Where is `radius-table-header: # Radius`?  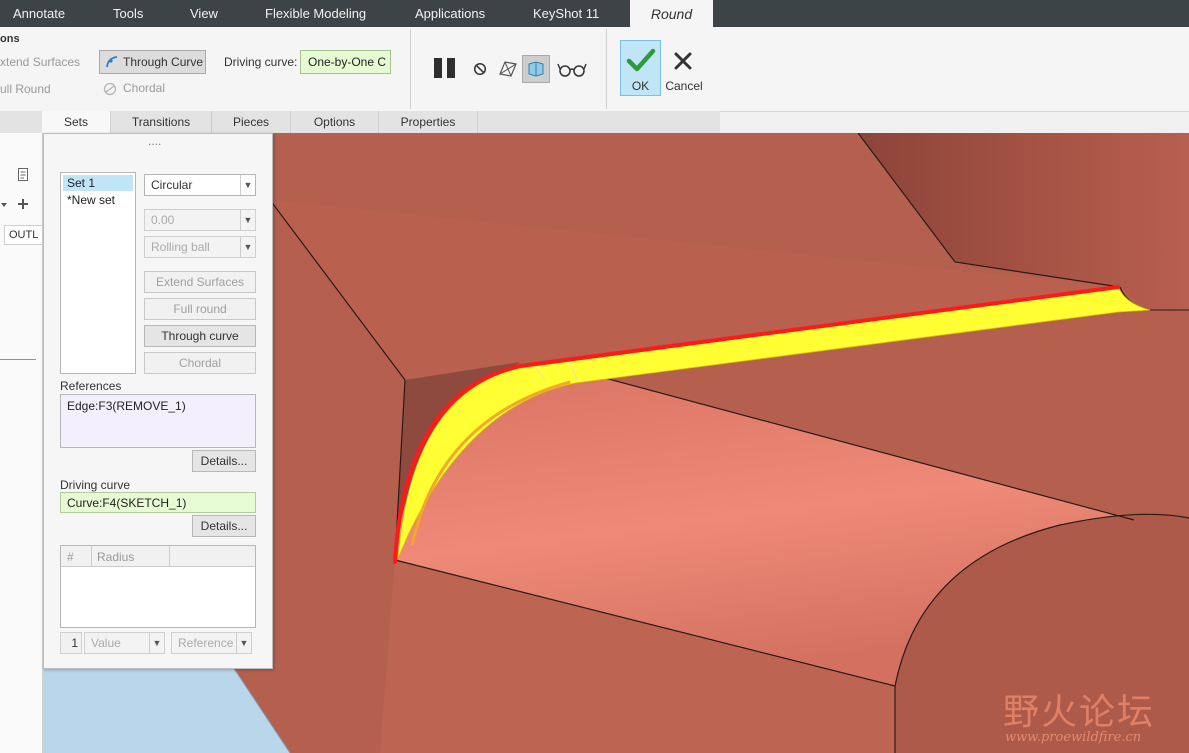
radius-table-header: # Radius is located at coordinates (158, 556).